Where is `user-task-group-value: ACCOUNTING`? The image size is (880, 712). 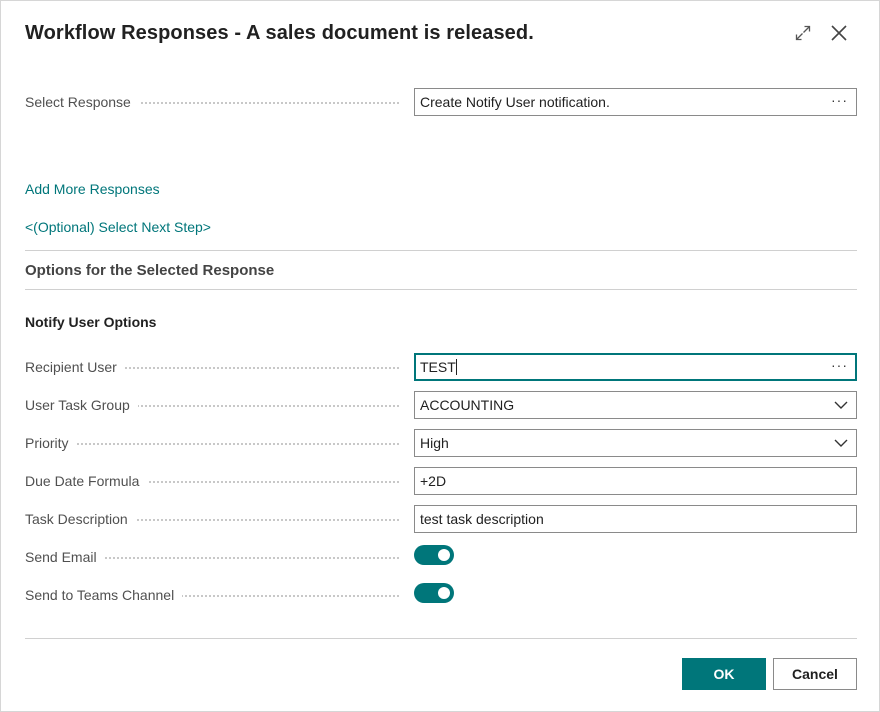 user-task-group-value: ACCOUNTING is located at coordinates (467, 405).